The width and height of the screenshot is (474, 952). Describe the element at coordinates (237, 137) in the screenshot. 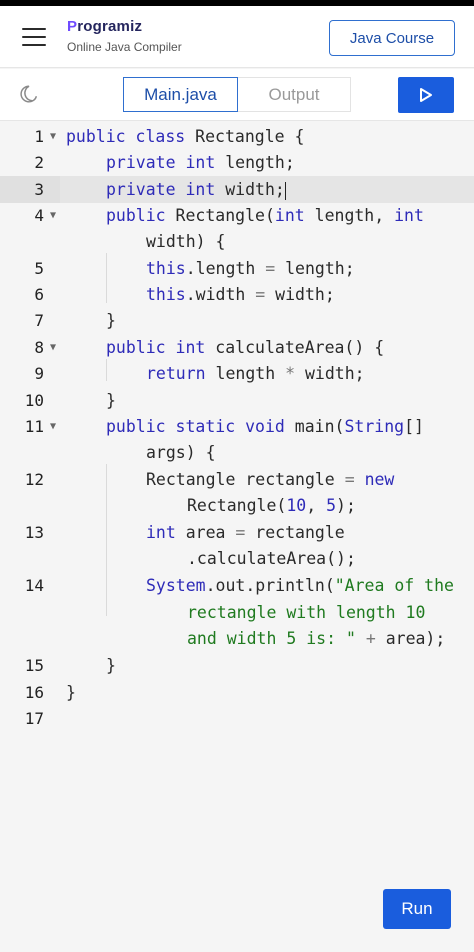

I see `code-line: 1 ▼ public class Rectangle {` at that location.